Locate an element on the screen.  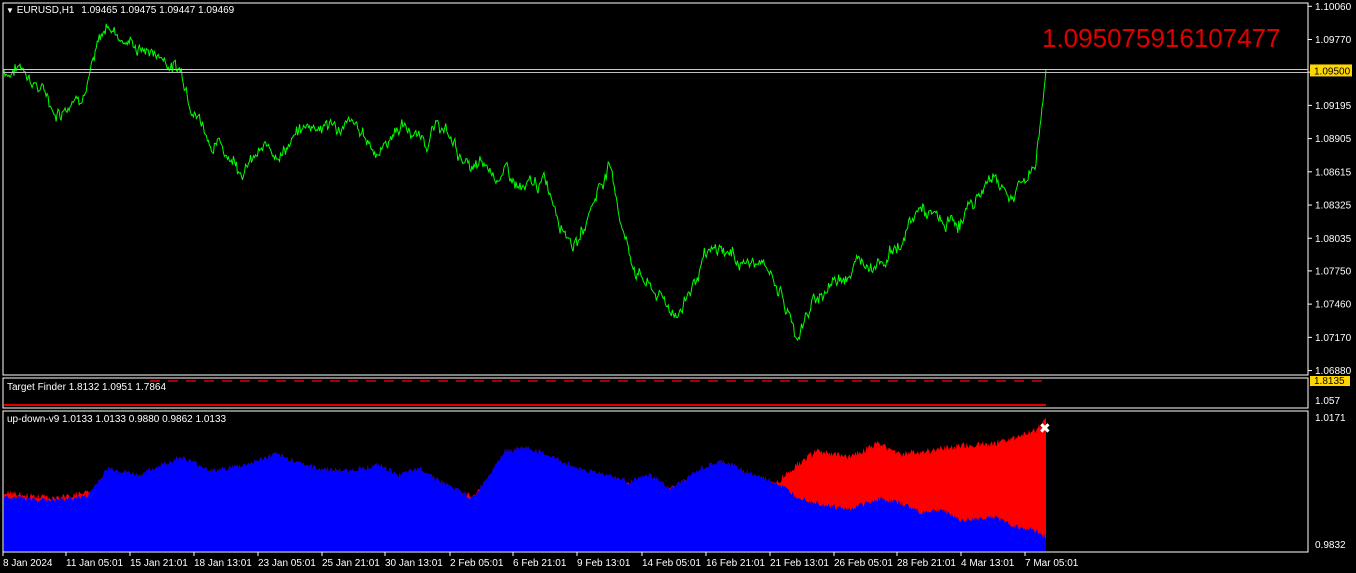
y-tick-label: 1.10060 is located at coordinates (1333, 7).